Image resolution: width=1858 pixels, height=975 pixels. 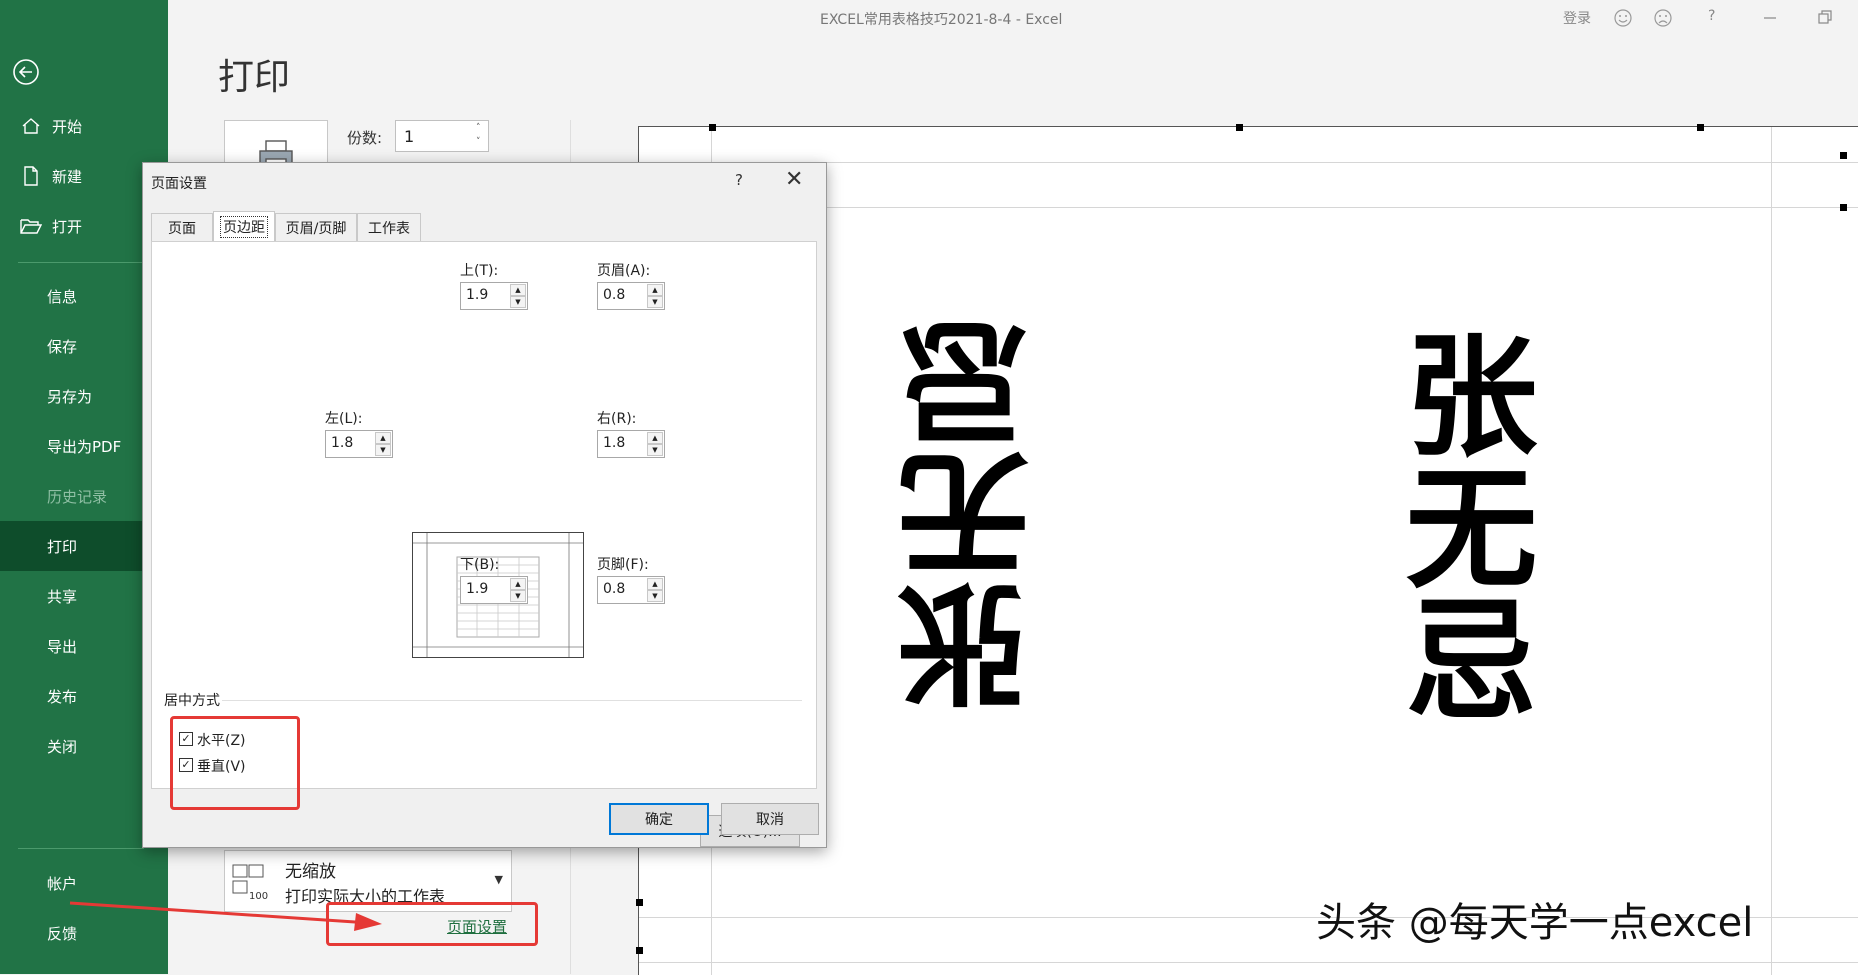 I want to click on nav-label: 打印, so click(x=62, y=546).